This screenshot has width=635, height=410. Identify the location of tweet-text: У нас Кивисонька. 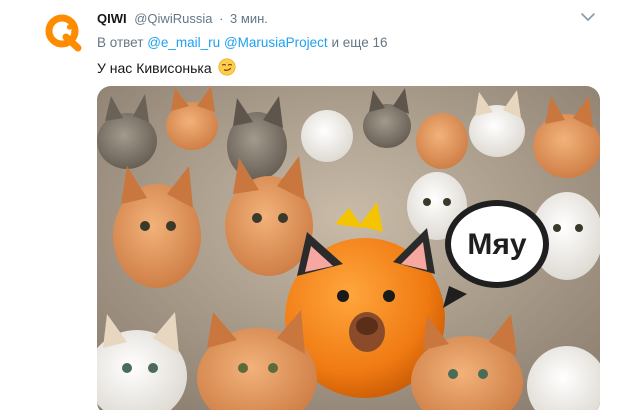
(166, 69).